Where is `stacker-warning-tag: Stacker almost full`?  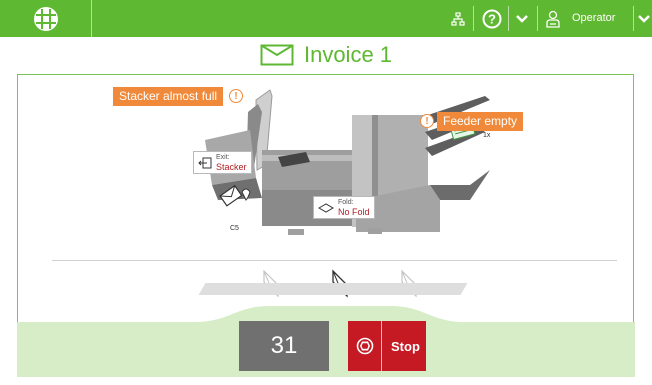
stacker-warning-tag: Stacker almost full is located at coordinates (168, 96).